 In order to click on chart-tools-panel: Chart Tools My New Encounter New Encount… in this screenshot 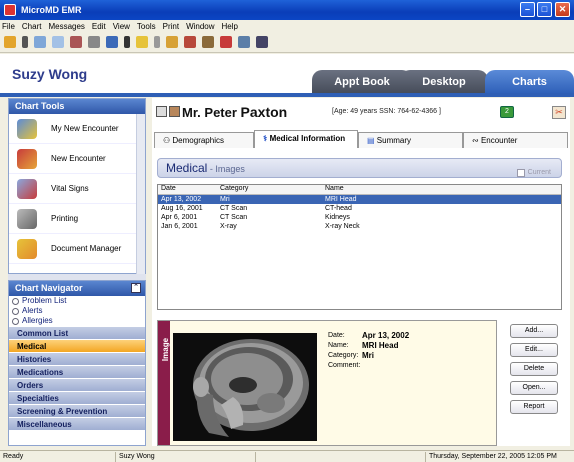, I will do `click(77, 186)`.